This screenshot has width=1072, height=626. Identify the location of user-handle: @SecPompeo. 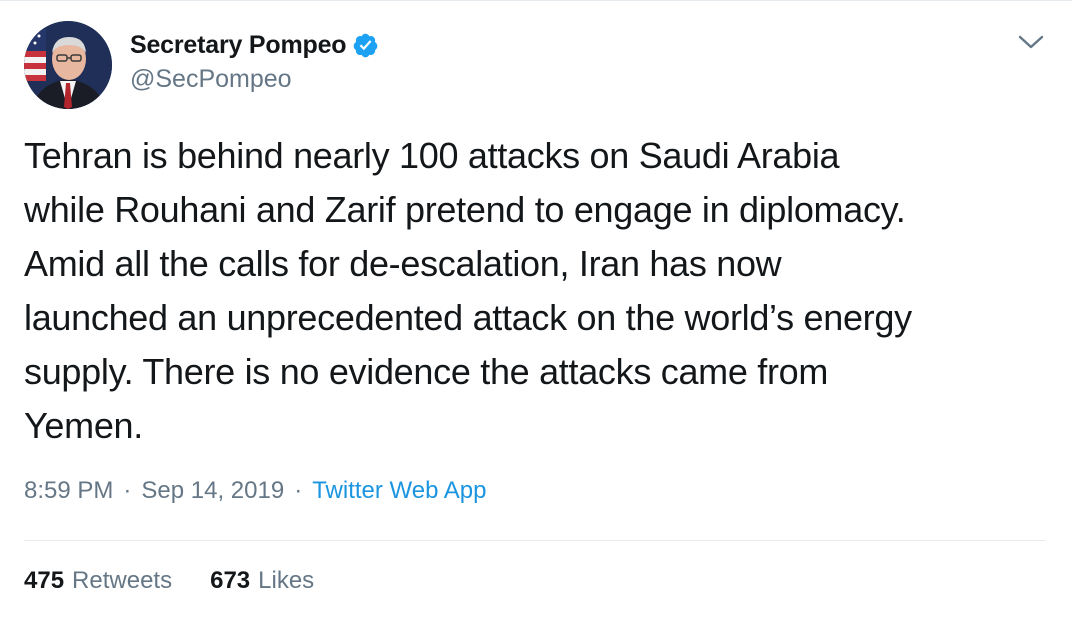
(211, 79).